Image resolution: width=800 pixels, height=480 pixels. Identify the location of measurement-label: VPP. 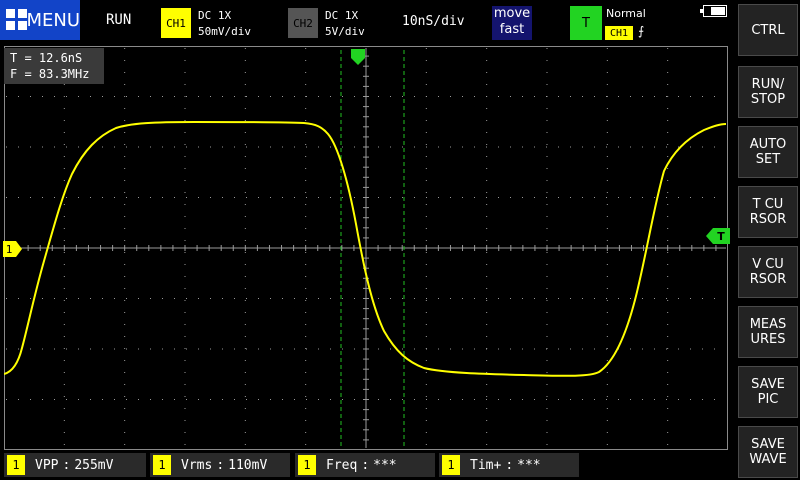
(47, 465).